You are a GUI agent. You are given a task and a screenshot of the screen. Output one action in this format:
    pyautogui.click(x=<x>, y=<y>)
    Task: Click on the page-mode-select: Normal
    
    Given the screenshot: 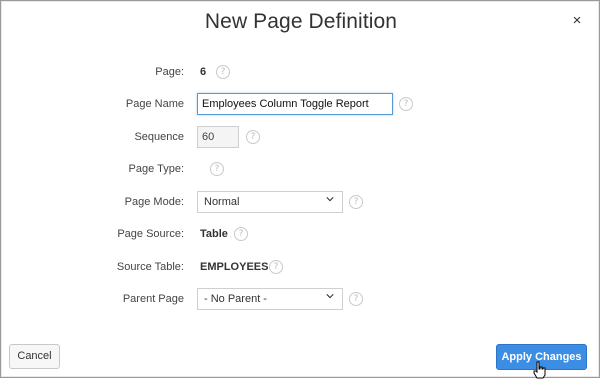 What is the action you would take?
    pyautogui.click(x=270, y=202)
    